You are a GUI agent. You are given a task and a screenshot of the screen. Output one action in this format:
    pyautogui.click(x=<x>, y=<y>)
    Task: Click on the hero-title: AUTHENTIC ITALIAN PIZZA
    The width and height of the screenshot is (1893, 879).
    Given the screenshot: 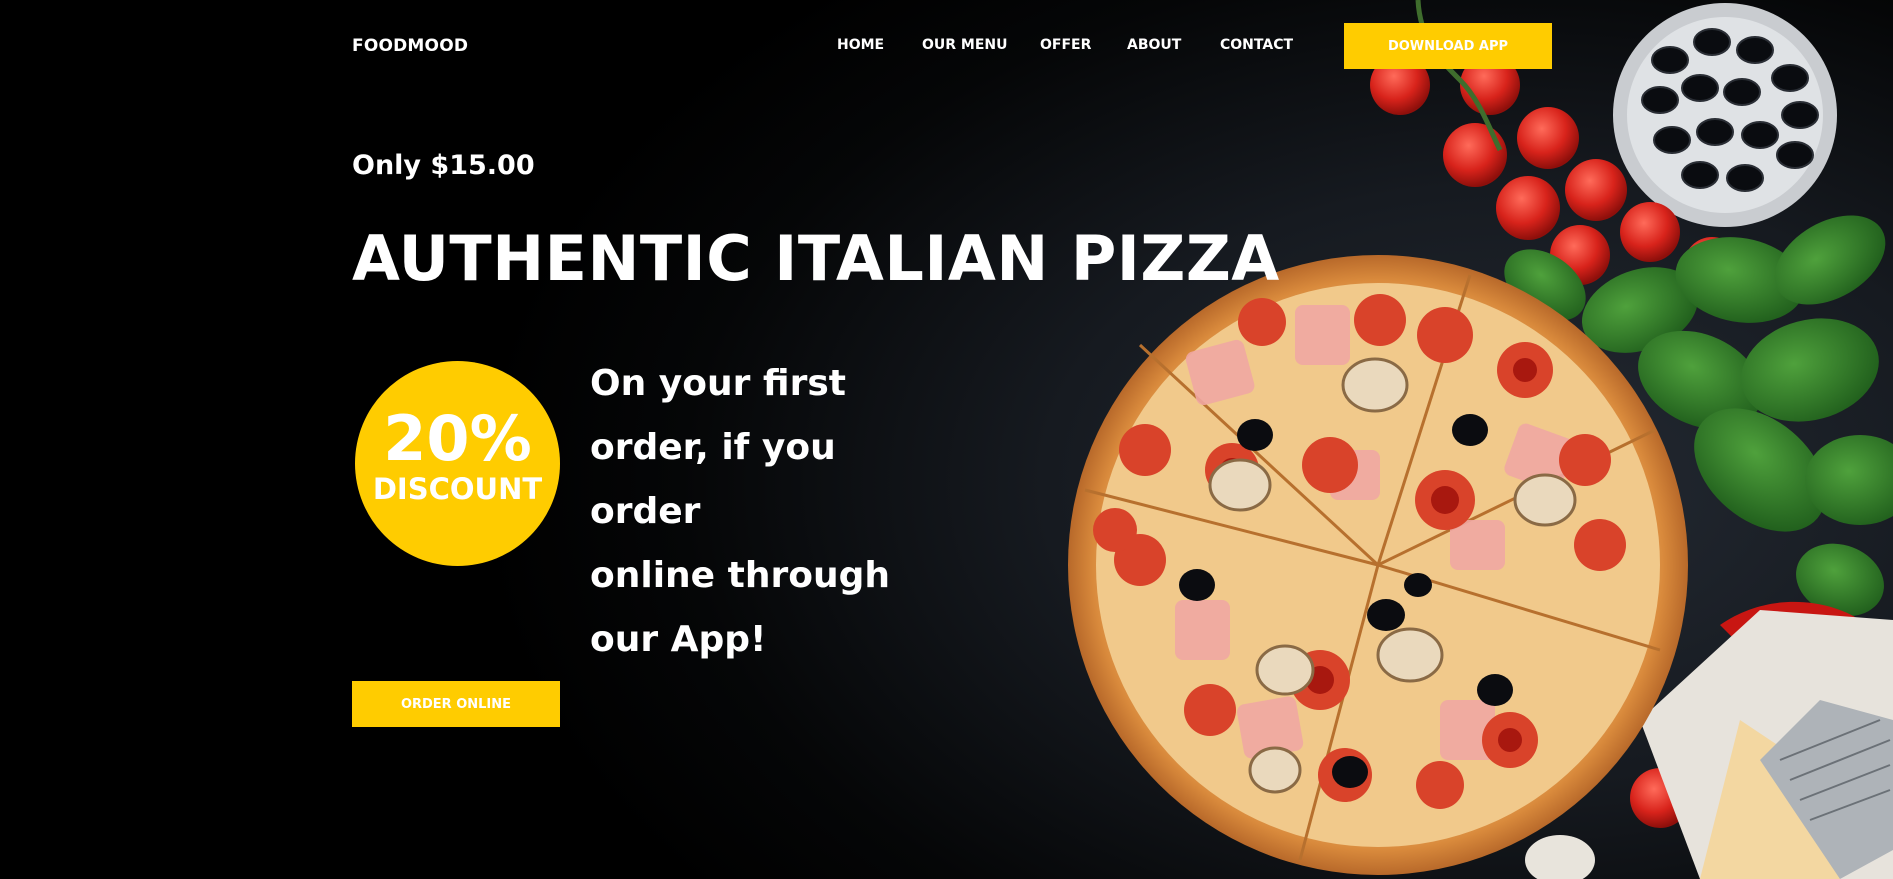 What is the action you would take?
    pyautogui.click(x=816, y=258)
    